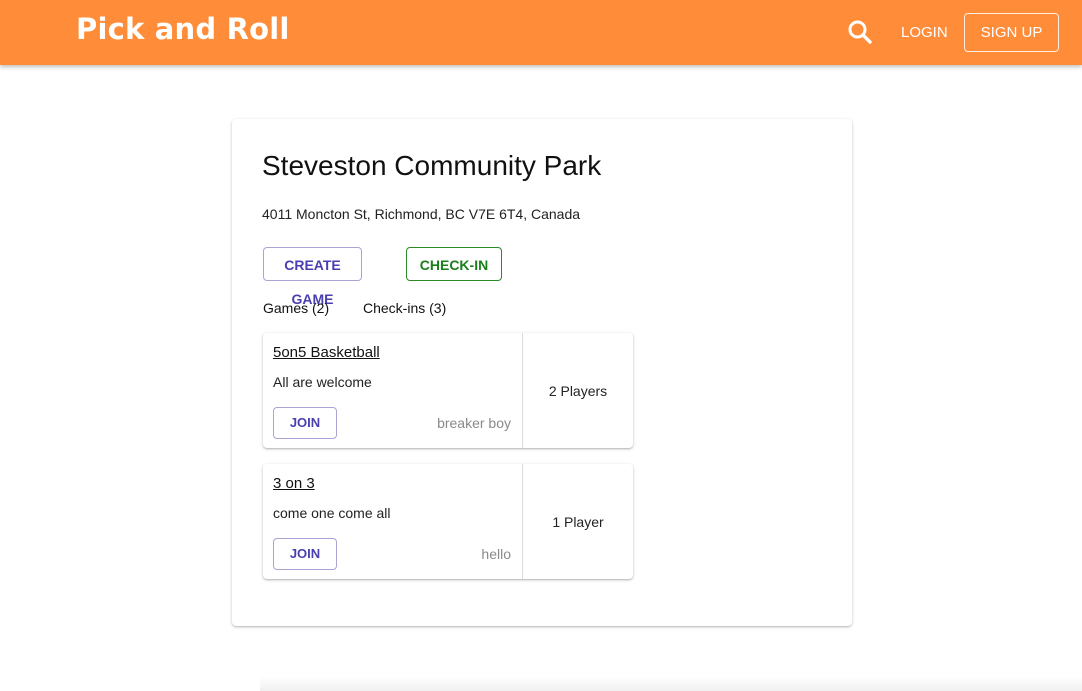  What do you see at coordinates (454, 264) in the screenshot?
I see `check-in-button: CHECK-IN` at bounding box center [454, 264].